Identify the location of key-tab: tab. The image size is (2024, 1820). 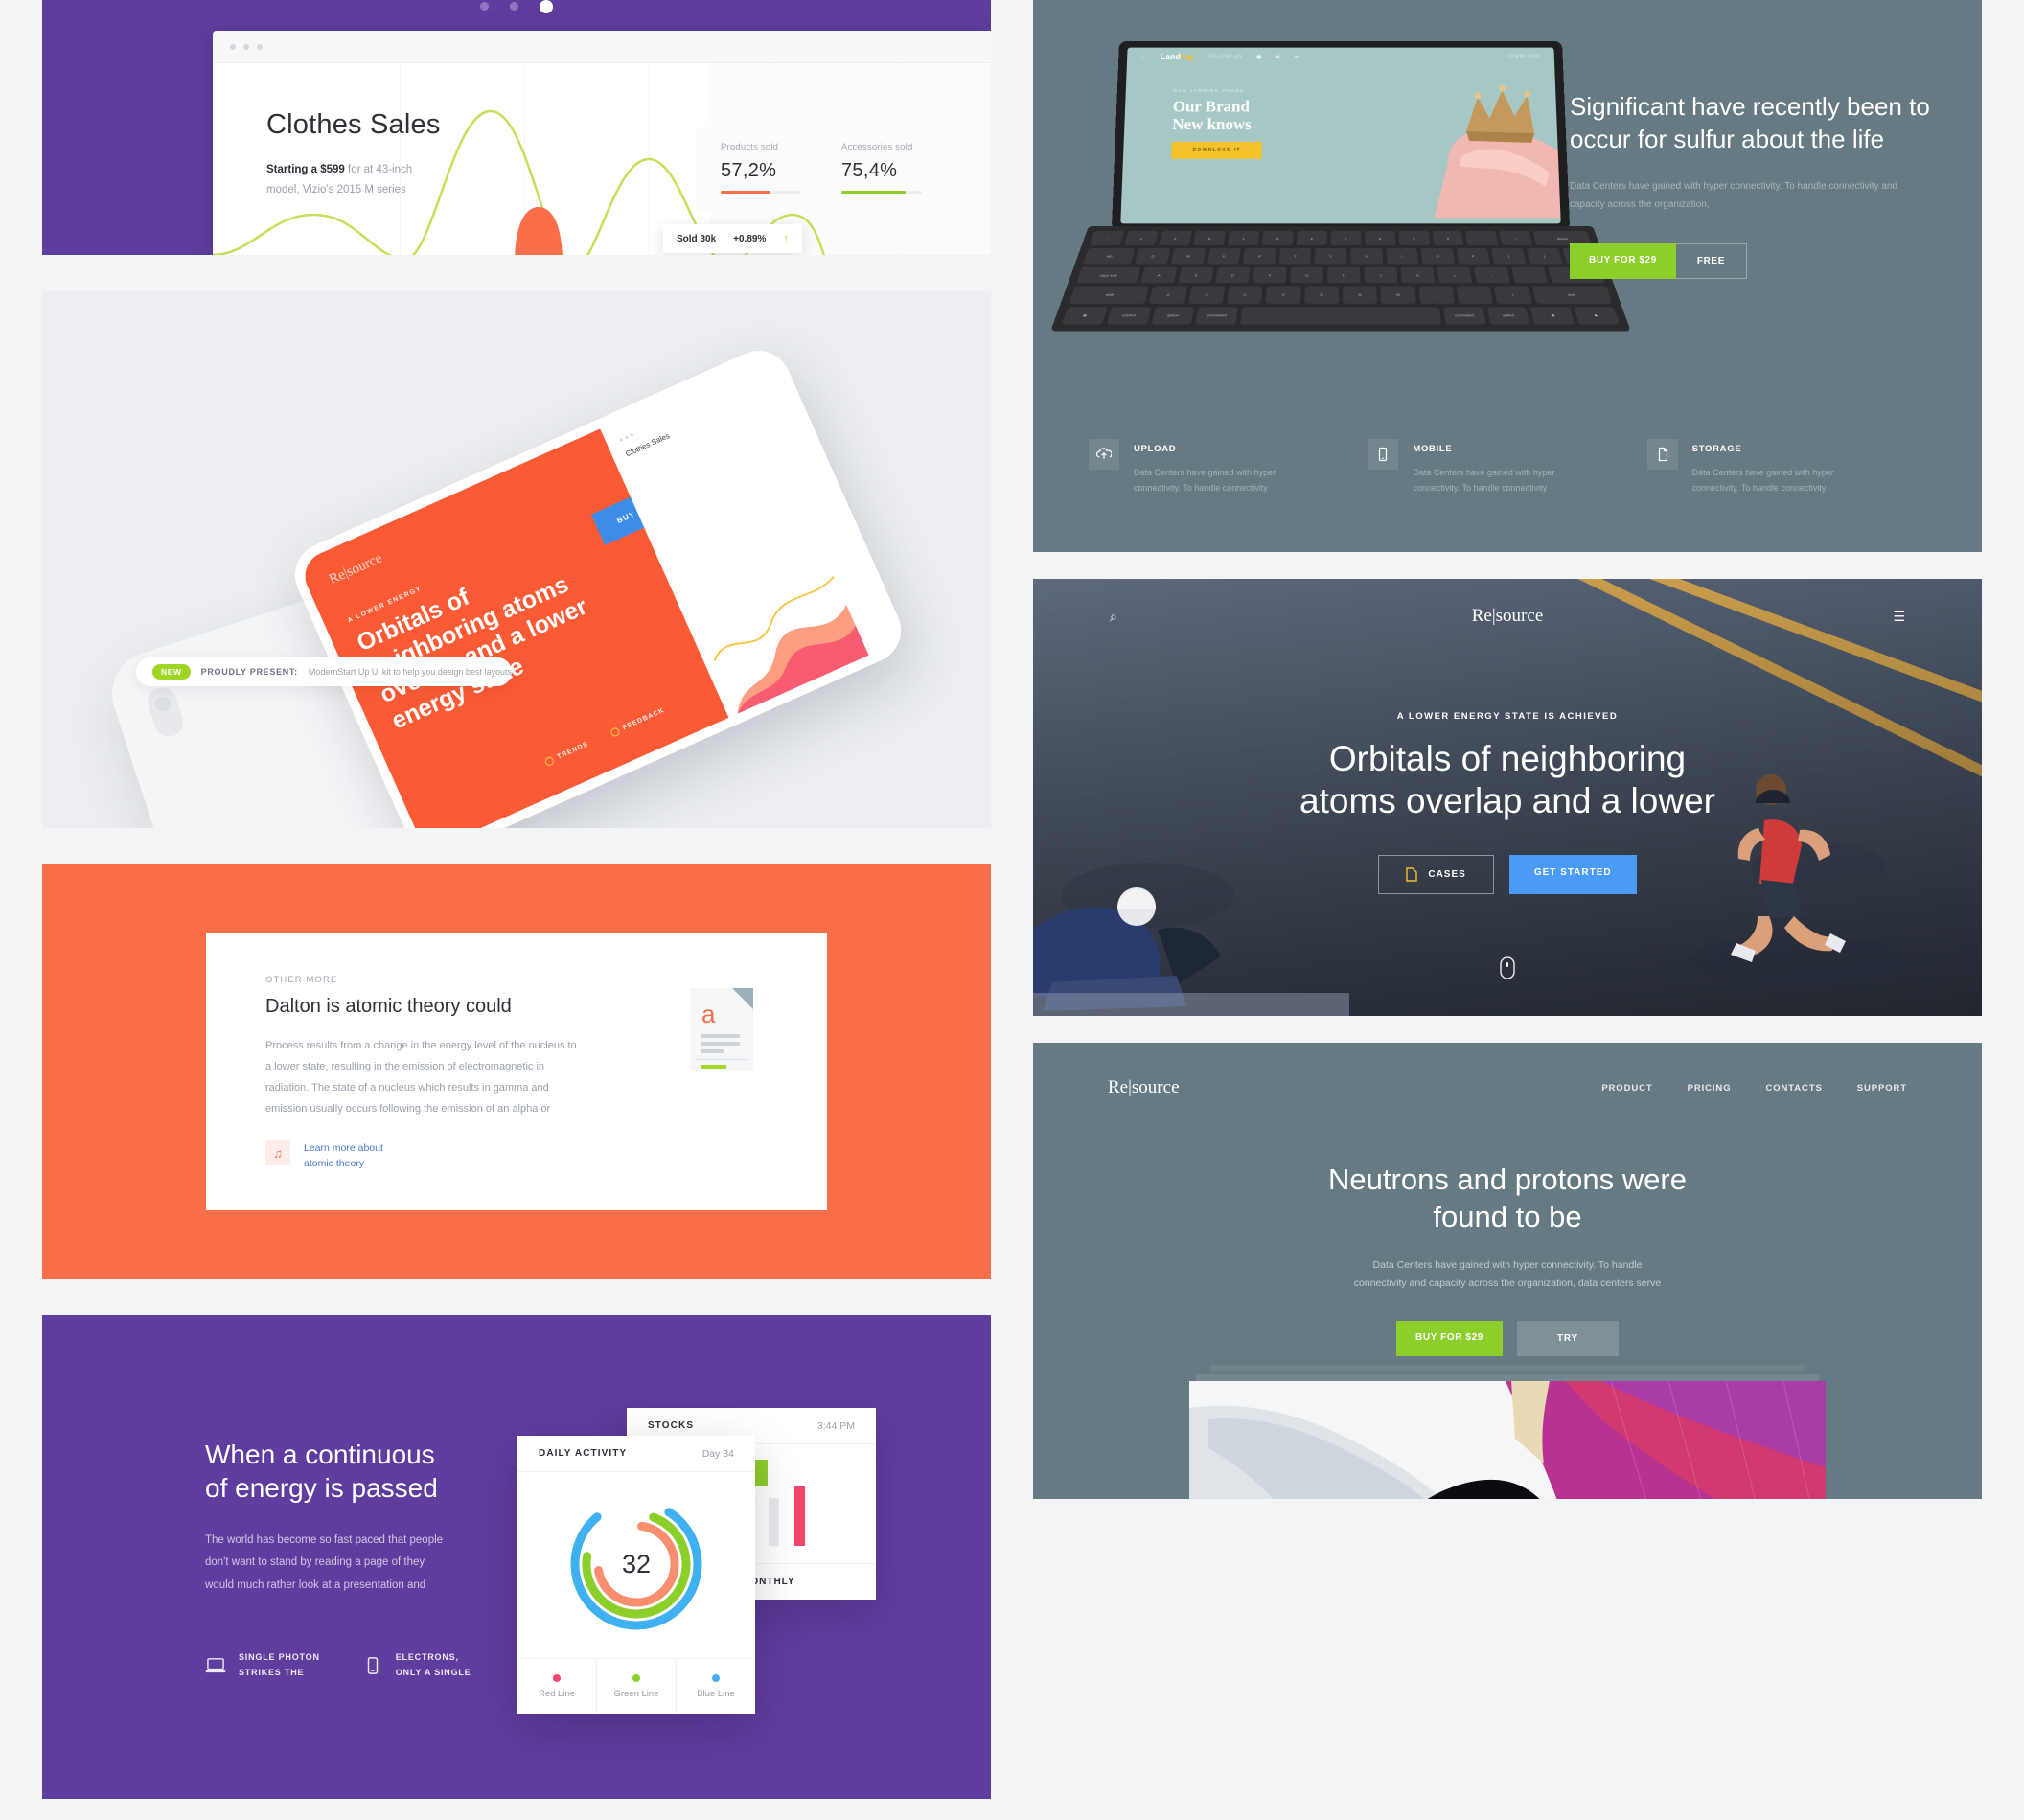
(1109, 257).